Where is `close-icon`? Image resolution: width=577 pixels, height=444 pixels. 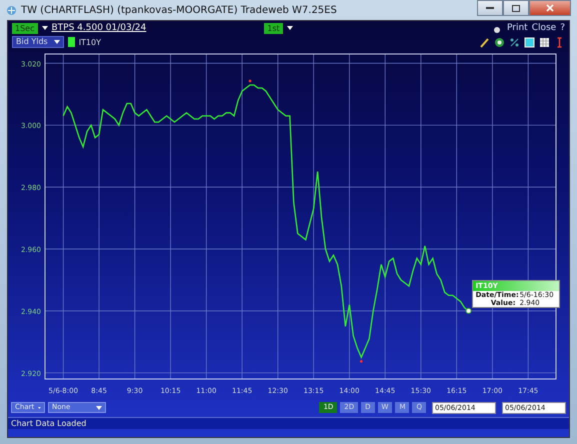
close-icon is located at coordinates (550, 8).